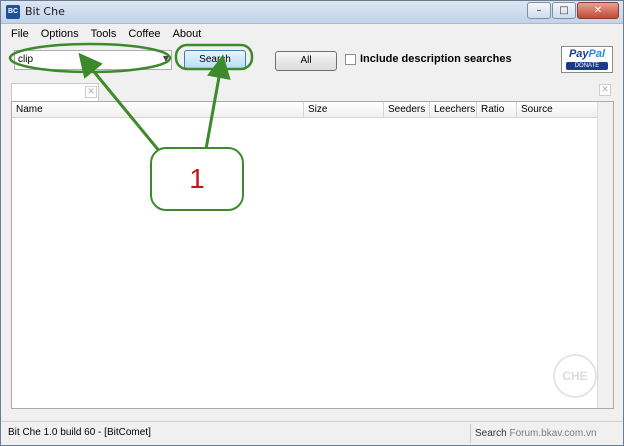 This screenshot has height=446, width=624. What do you see at coordinates (350, 59) in the screenshot?
I see `include-description-checkbox` at bounding box center [350, 59].